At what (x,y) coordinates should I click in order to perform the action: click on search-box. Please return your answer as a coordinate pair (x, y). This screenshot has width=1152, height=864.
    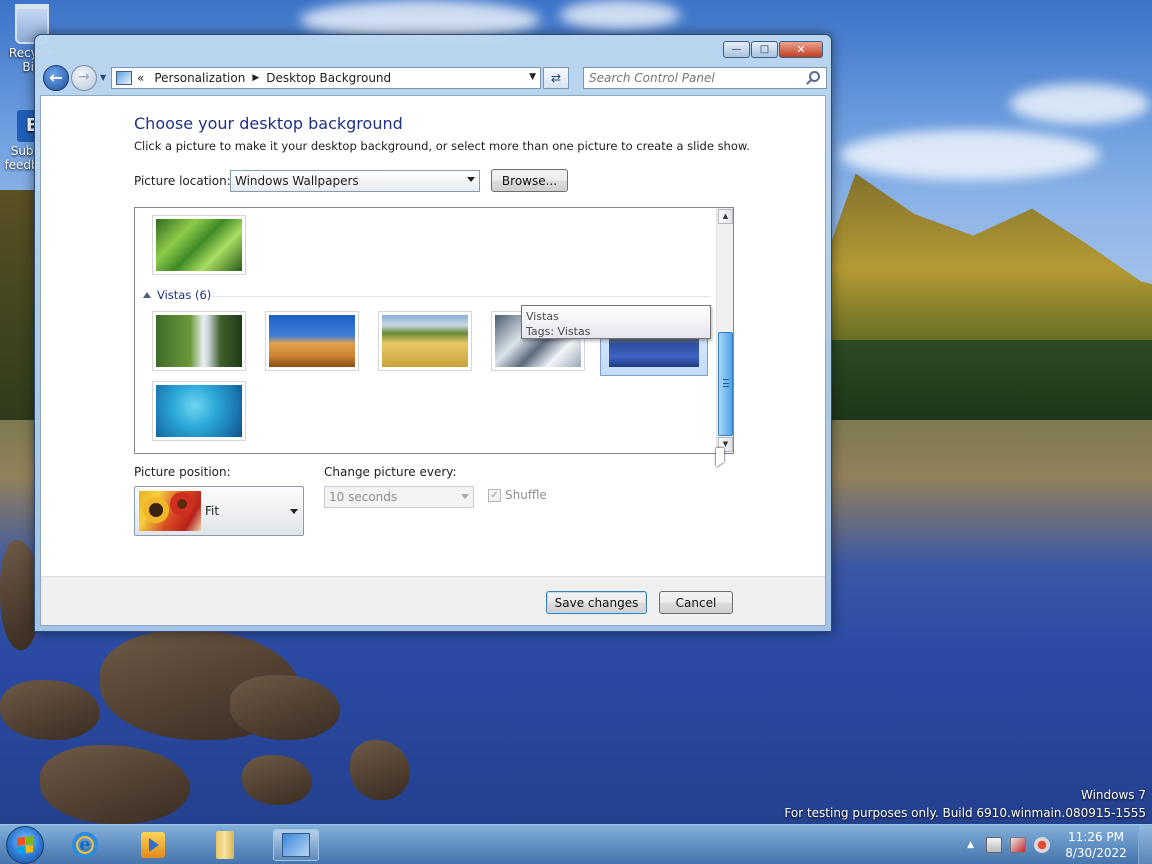
    Looking at the image, I should click on (705, 78).